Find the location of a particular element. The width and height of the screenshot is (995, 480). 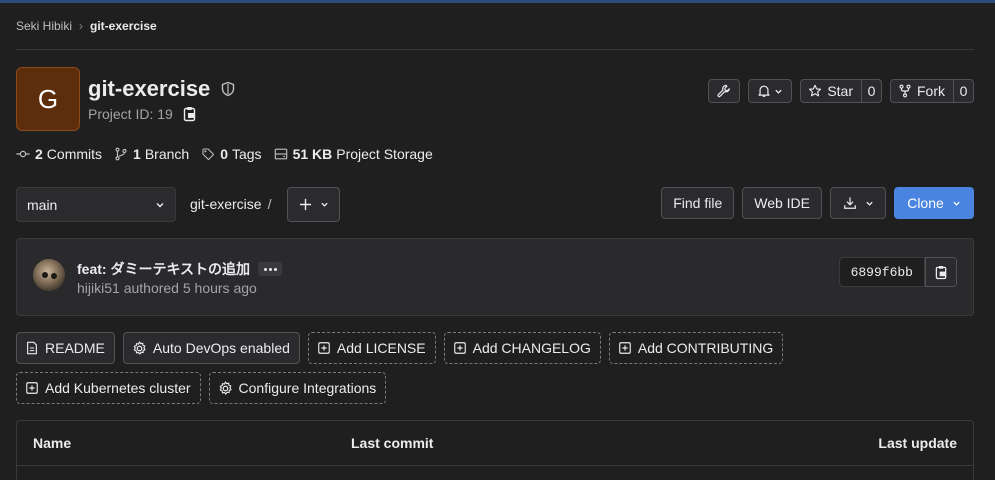

file-tree-table: Name Last commit Last update is located at coordinates (495, 450).